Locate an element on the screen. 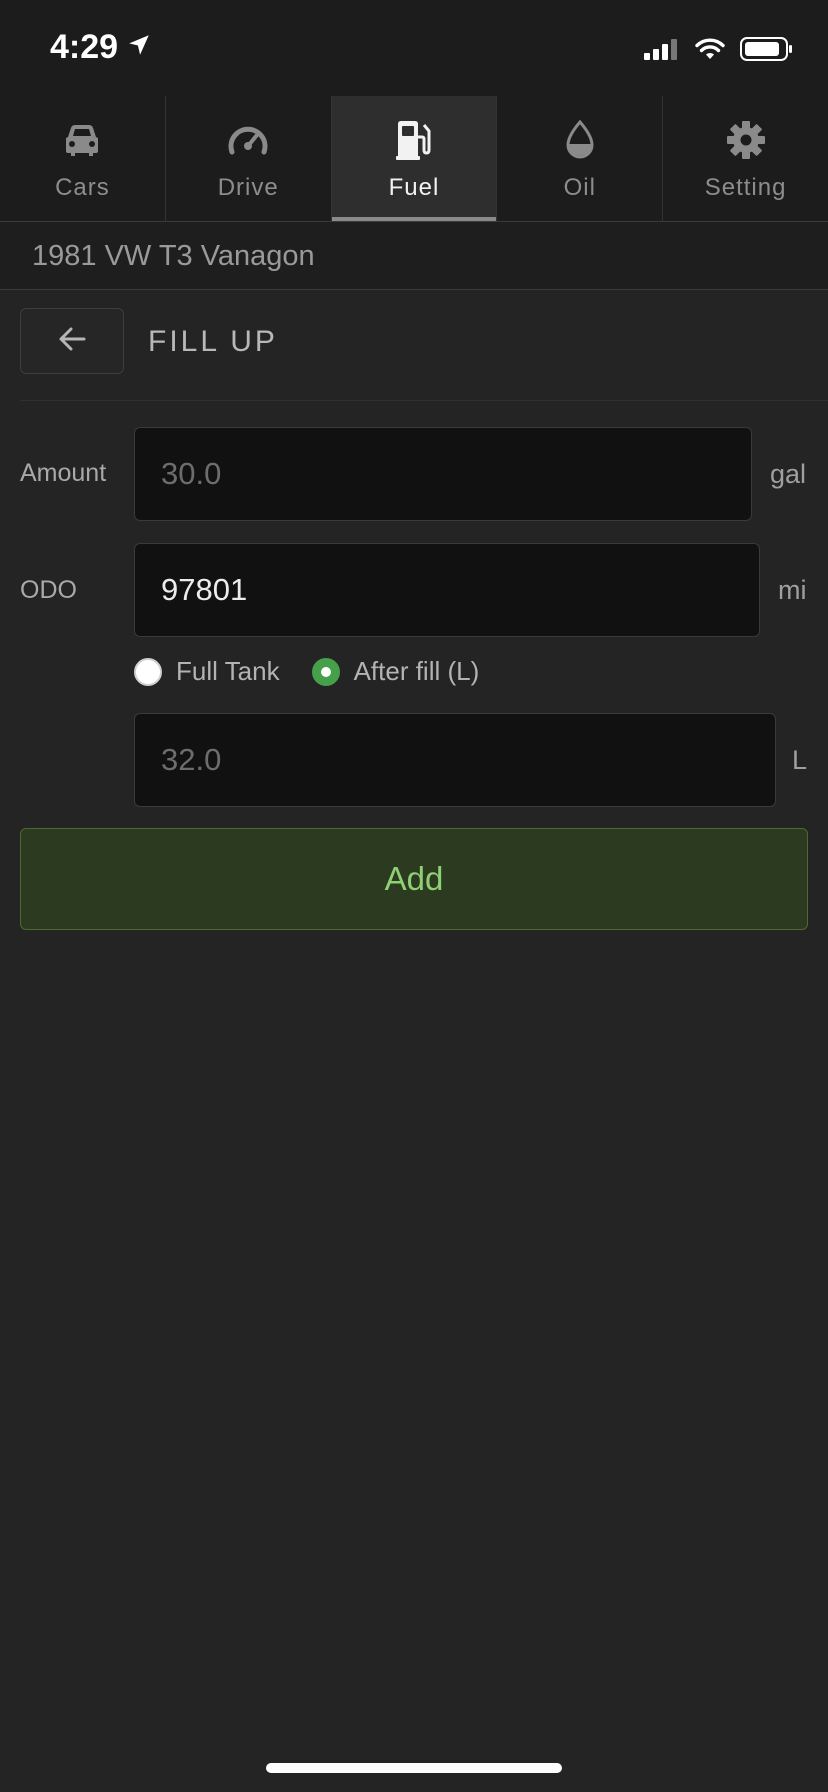 This screenshot has width=828, height=1792. tab-setting: Setting is located at coordinates (745, 158).